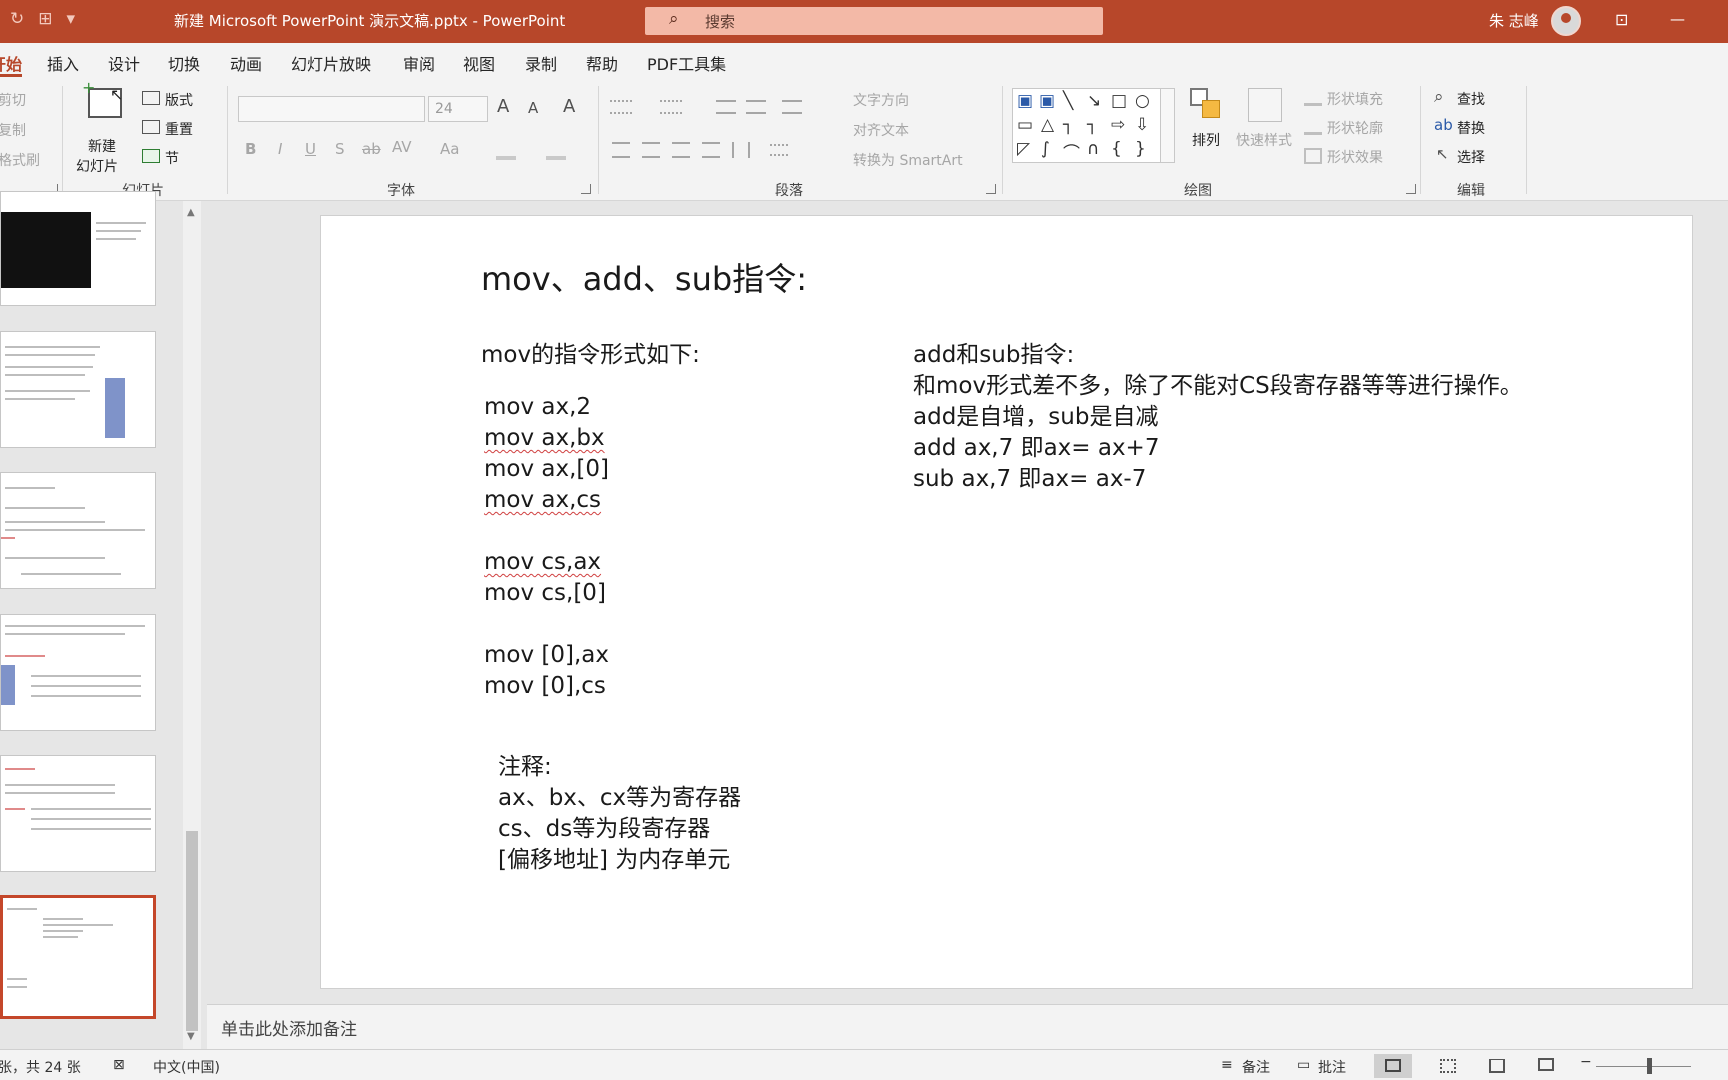 Image resolution: width=1728 pixels, height=1080 pixels. What do you see at coordinates (741, 150) in the screenshot?
I see `columns-icon` at bounding box center [741, 150].